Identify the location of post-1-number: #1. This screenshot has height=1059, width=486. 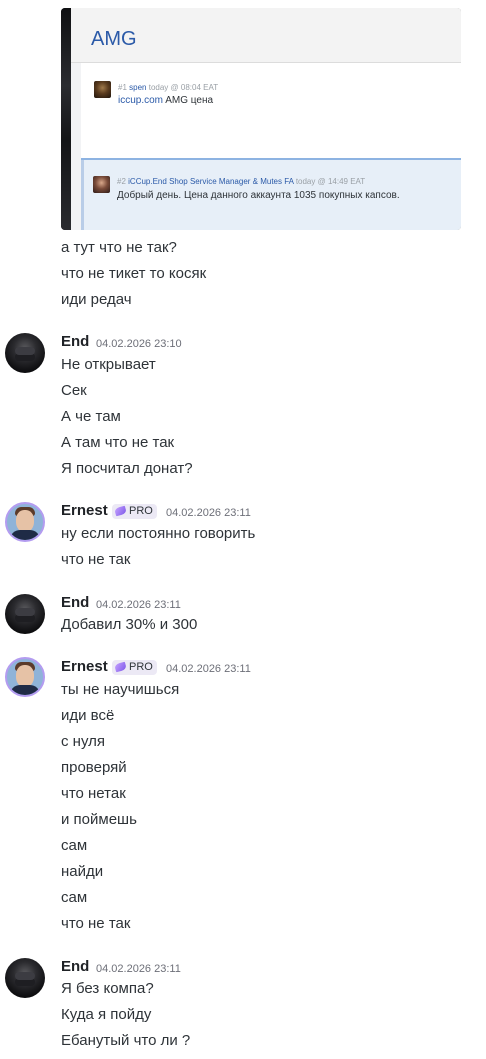
(122, 87).